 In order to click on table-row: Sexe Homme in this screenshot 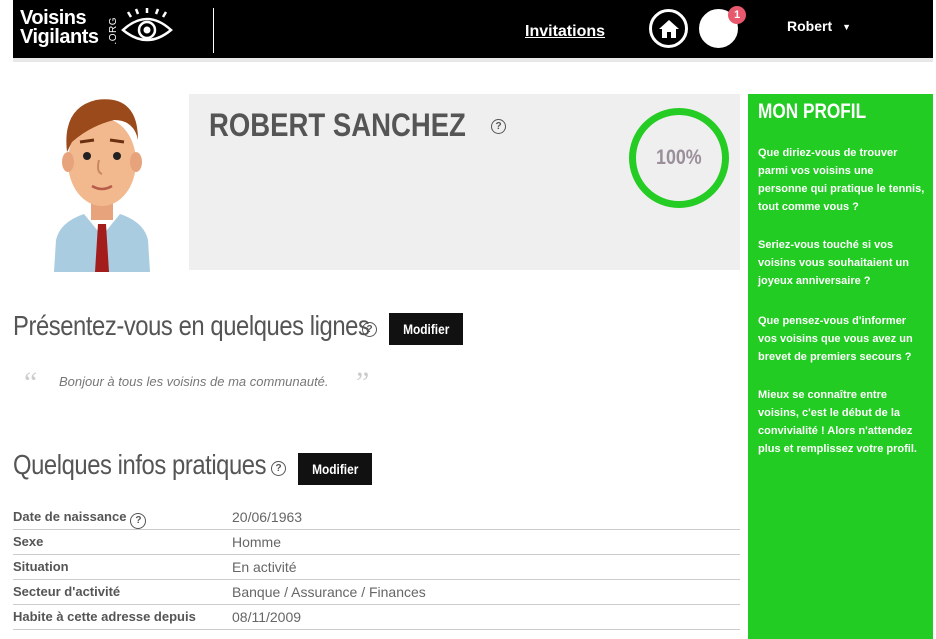, I will do `click(376, 542)`.